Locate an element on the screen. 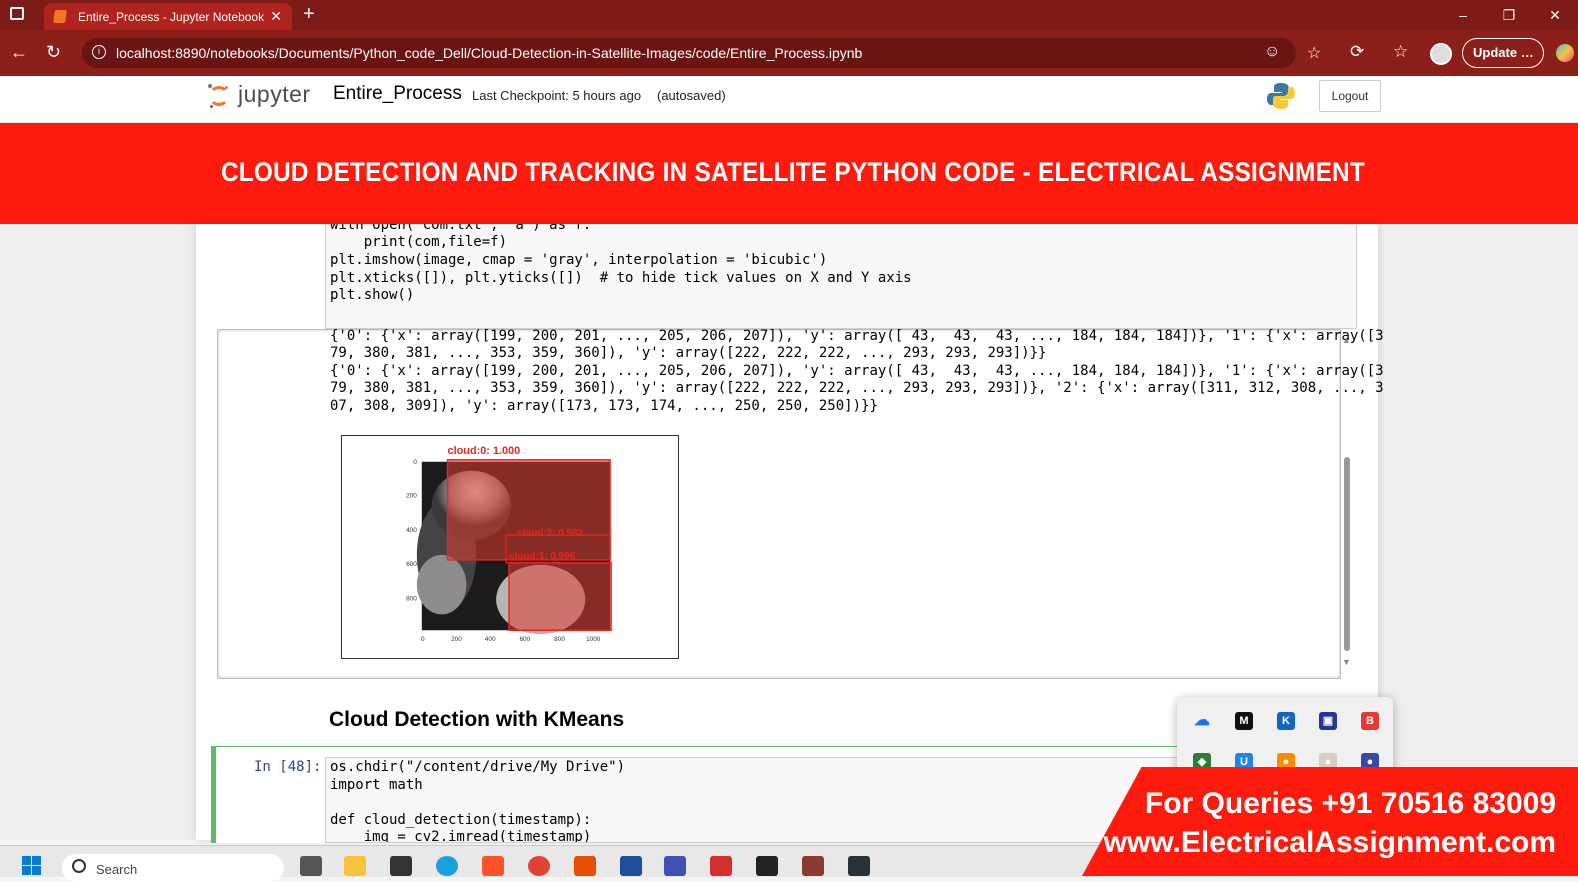 This screenshot has height=882, width=1578. edge-icon is located at coordinates (447, 866).